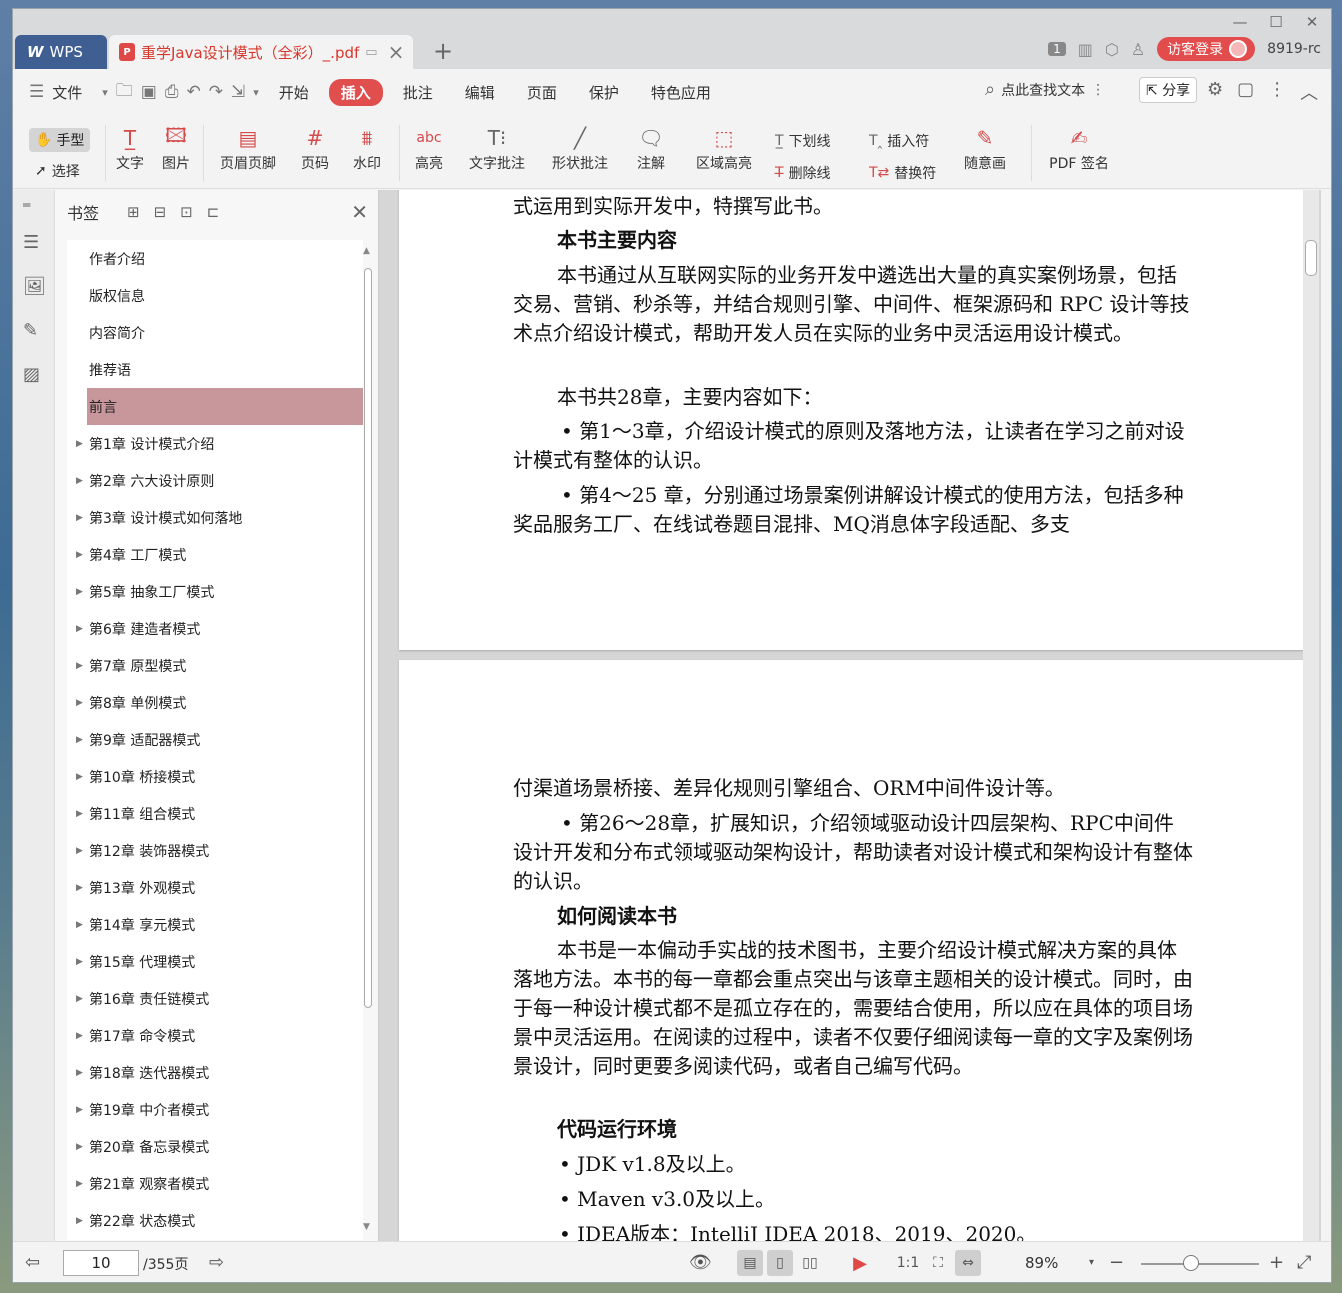 Image resolution: width=1342 pixels, height=1293 pixels. I want to click on collapse-all-icon: ⊟, so click(160, 212).